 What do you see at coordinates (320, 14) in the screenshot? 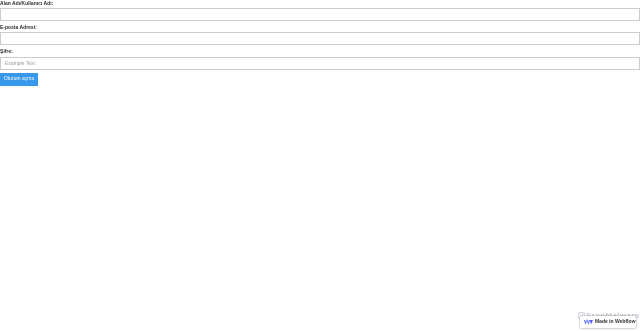
I see `username-input` at bounding box center [320, 14].